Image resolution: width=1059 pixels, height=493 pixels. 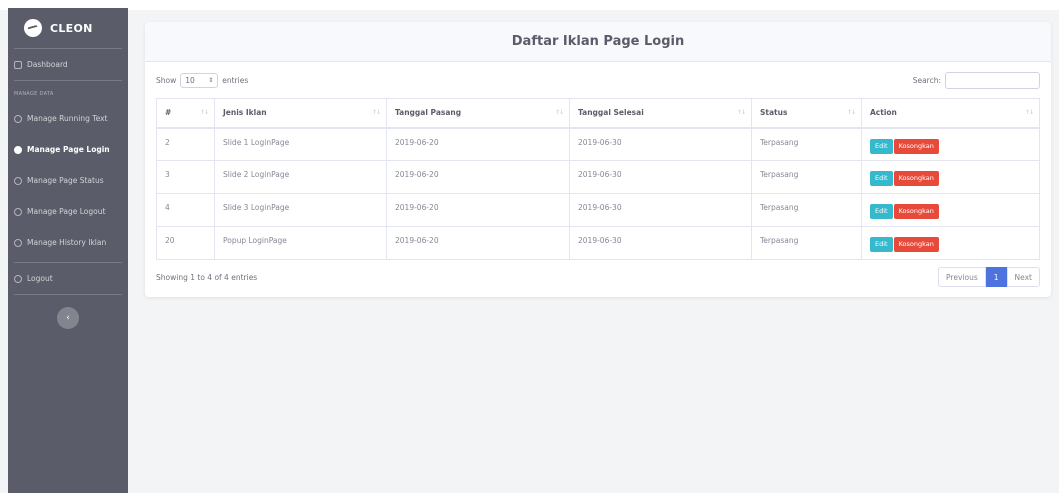 I want to click on column-header-status: Status ↑↓, so click(x=806, y=113).